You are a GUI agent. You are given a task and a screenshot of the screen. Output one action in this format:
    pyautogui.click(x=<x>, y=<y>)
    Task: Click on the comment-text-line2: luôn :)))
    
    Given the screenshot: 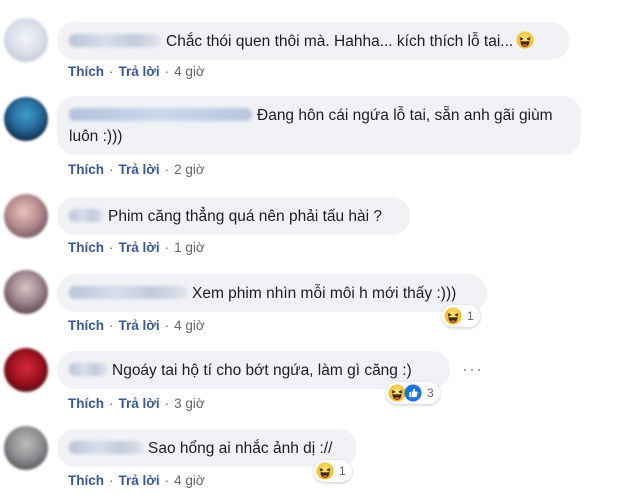 What is the action you would take?
    pyautogui.click(x=96, y=136)
    